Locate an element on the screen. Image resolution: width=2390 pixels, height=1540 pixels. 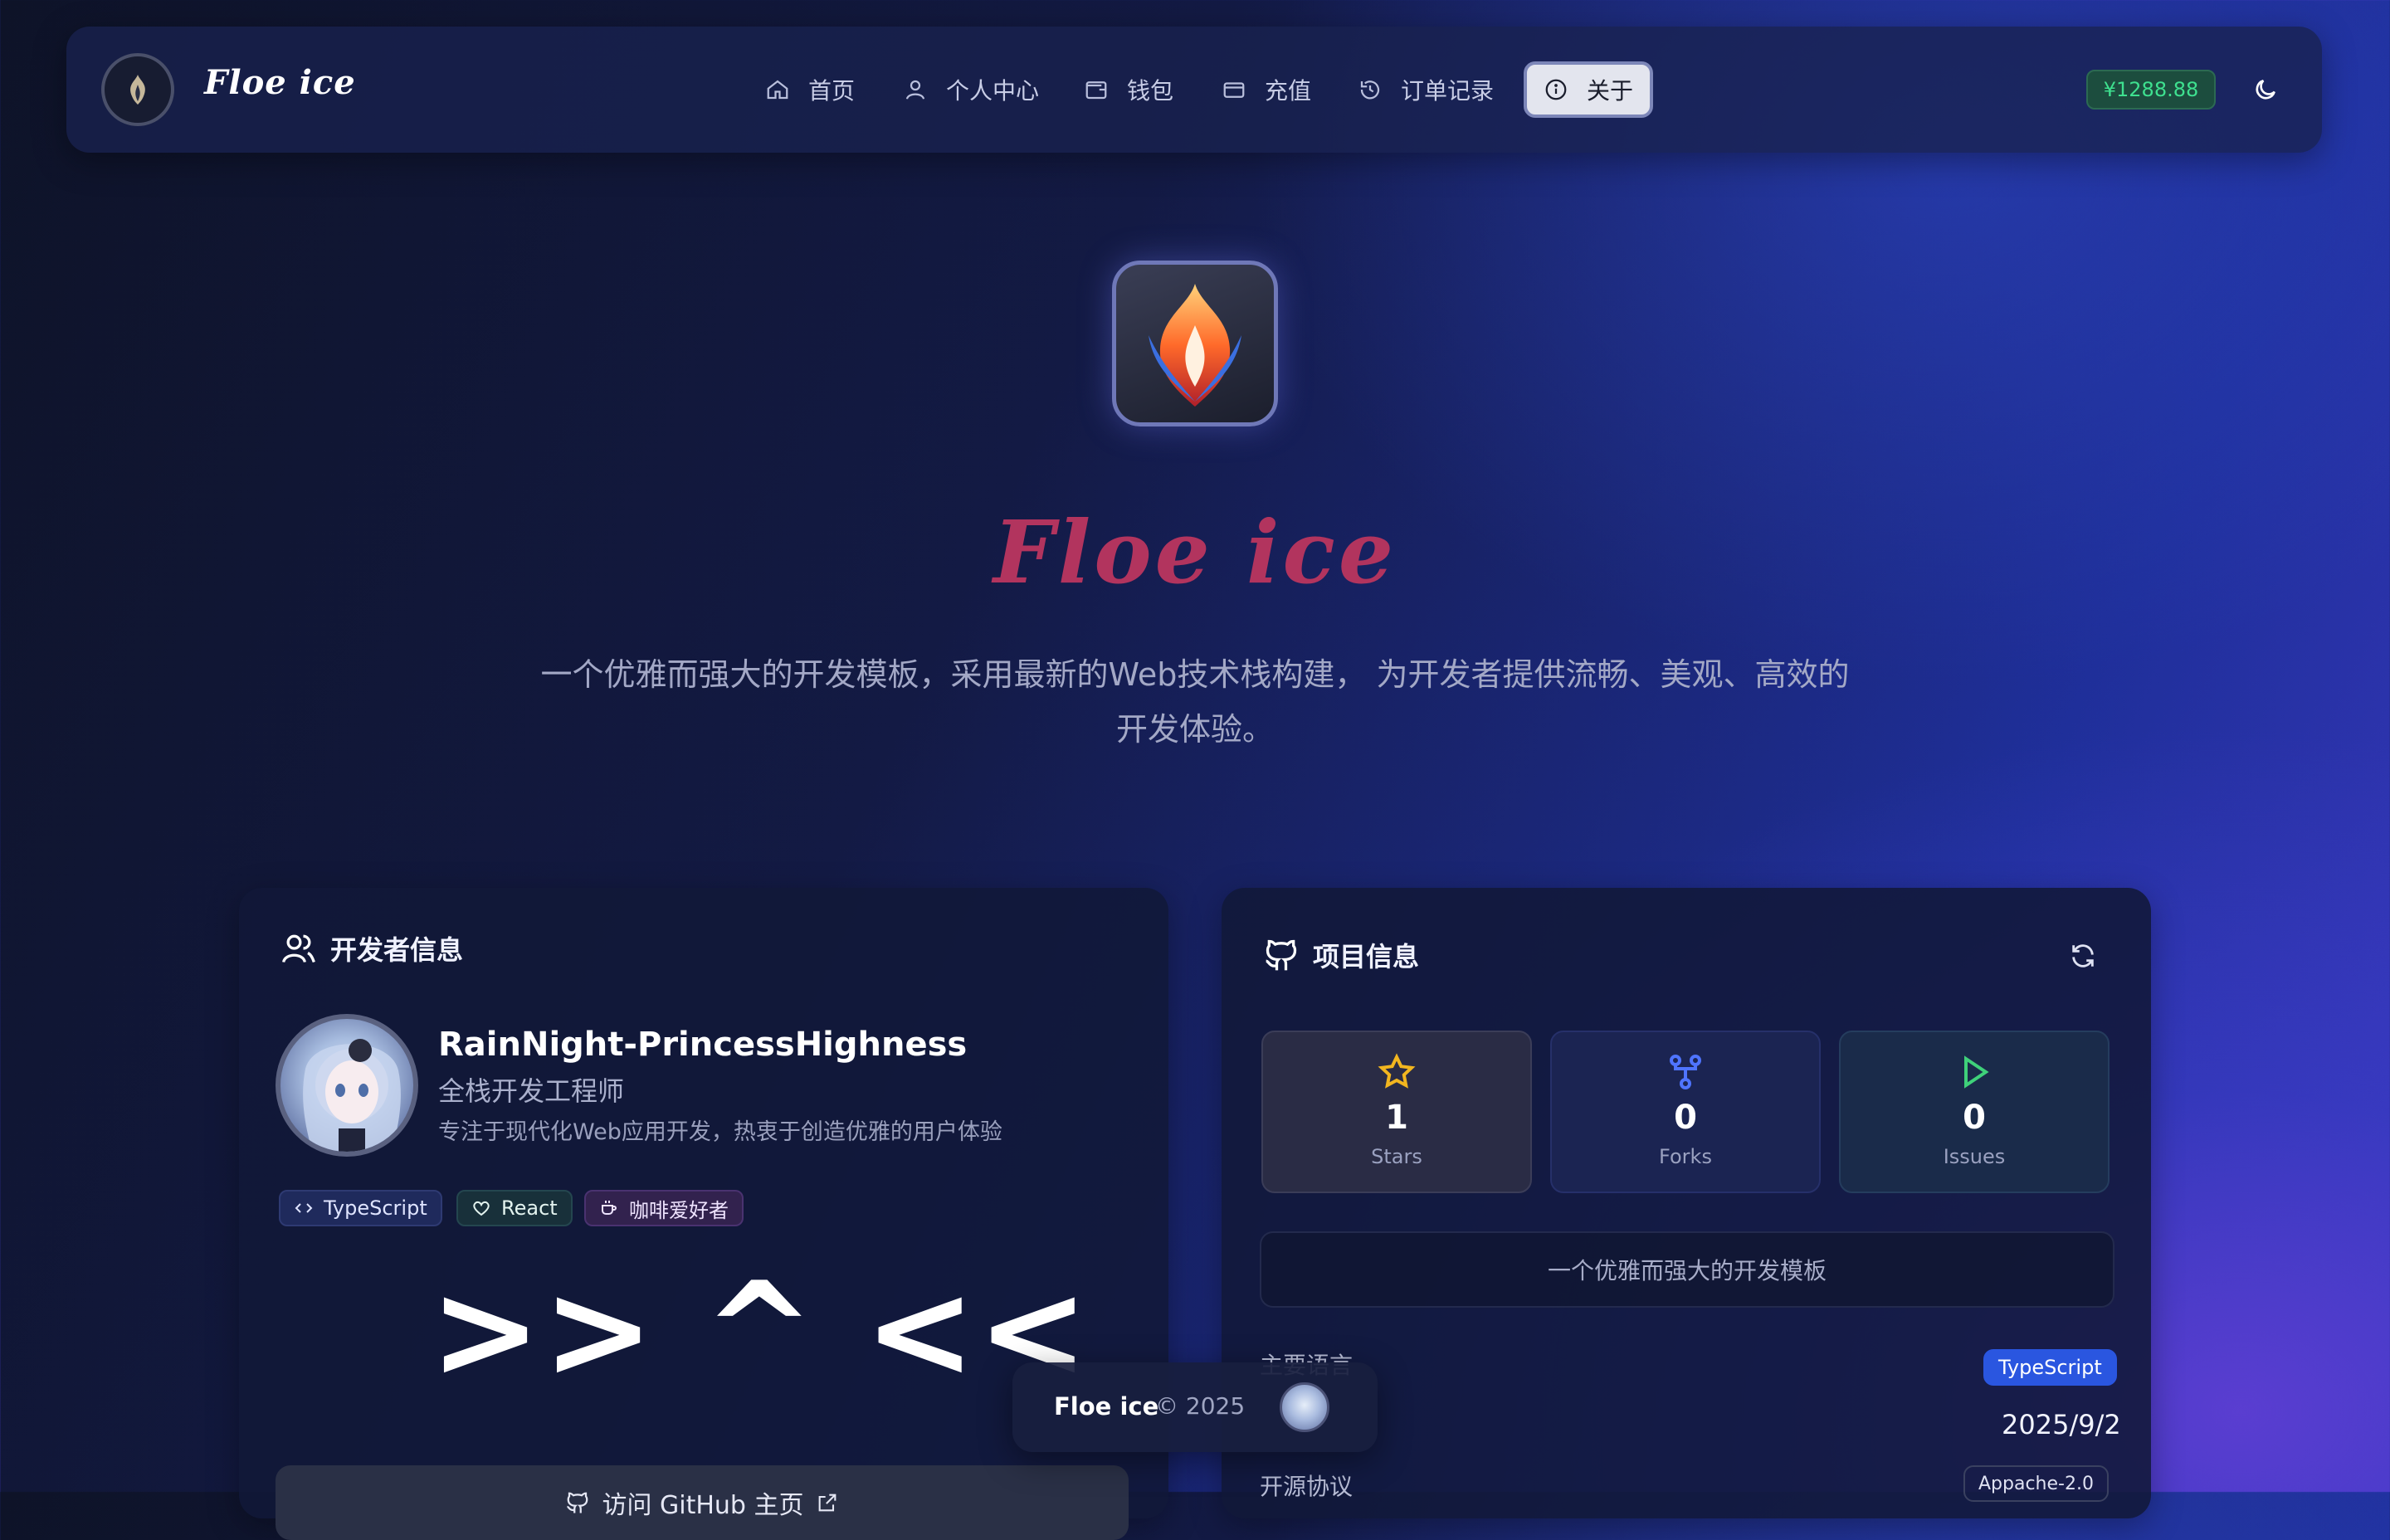
github-profile-button: 访问 GitHub 主页 is located at coordinates (702, 1502).